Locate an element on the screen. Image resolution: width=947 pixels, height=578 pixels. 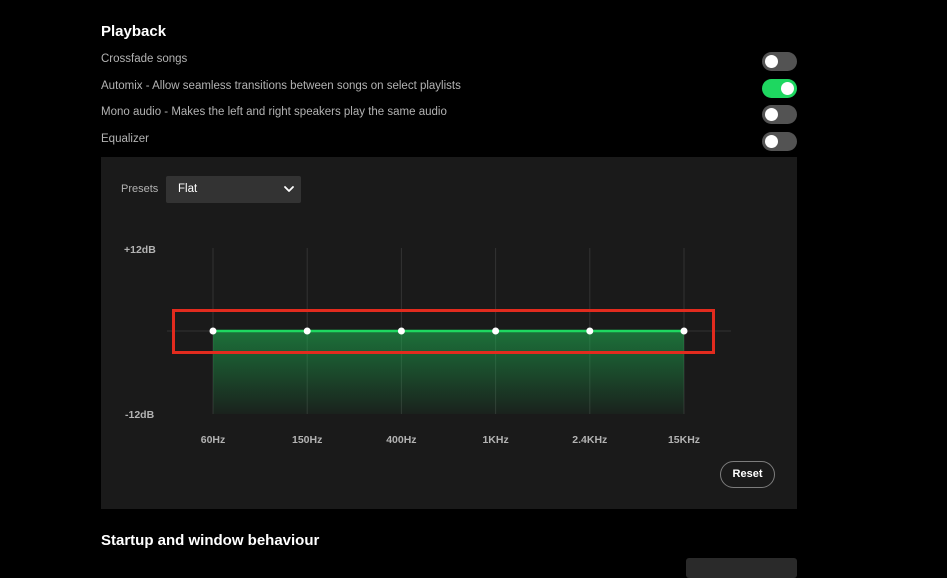
equalizer-toggle is located at coordinates (779, 141).